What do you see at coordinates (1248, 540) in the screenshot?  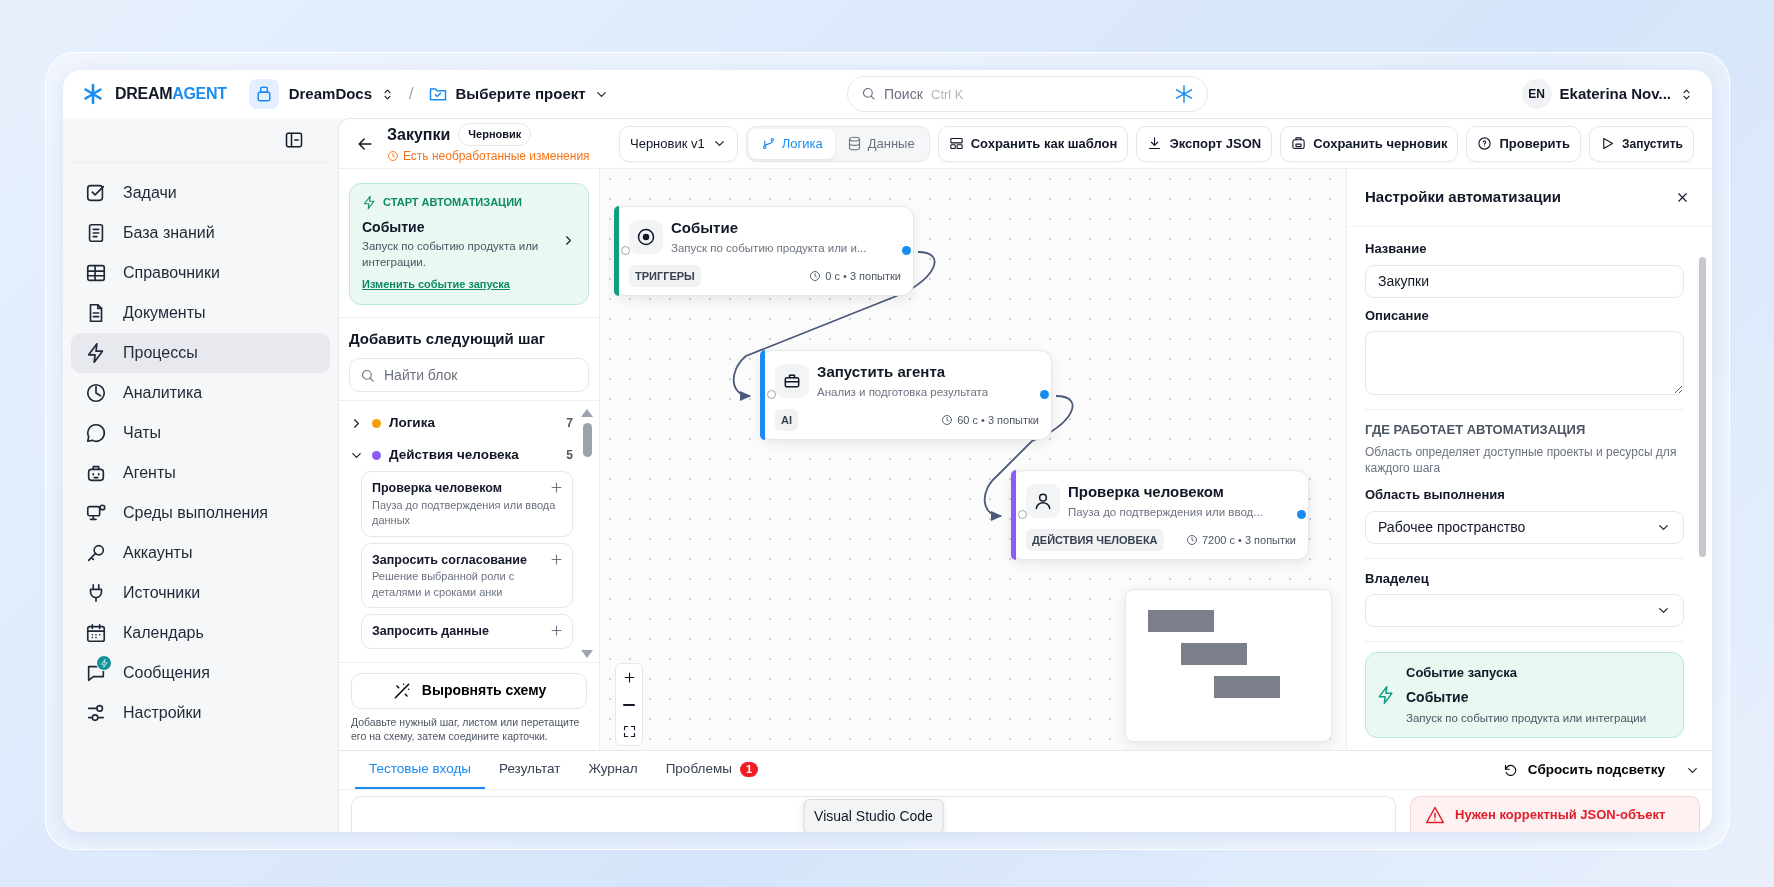 I see `node-meta: 7200 с • 3 попытки` at bounding box center [1248, 540].